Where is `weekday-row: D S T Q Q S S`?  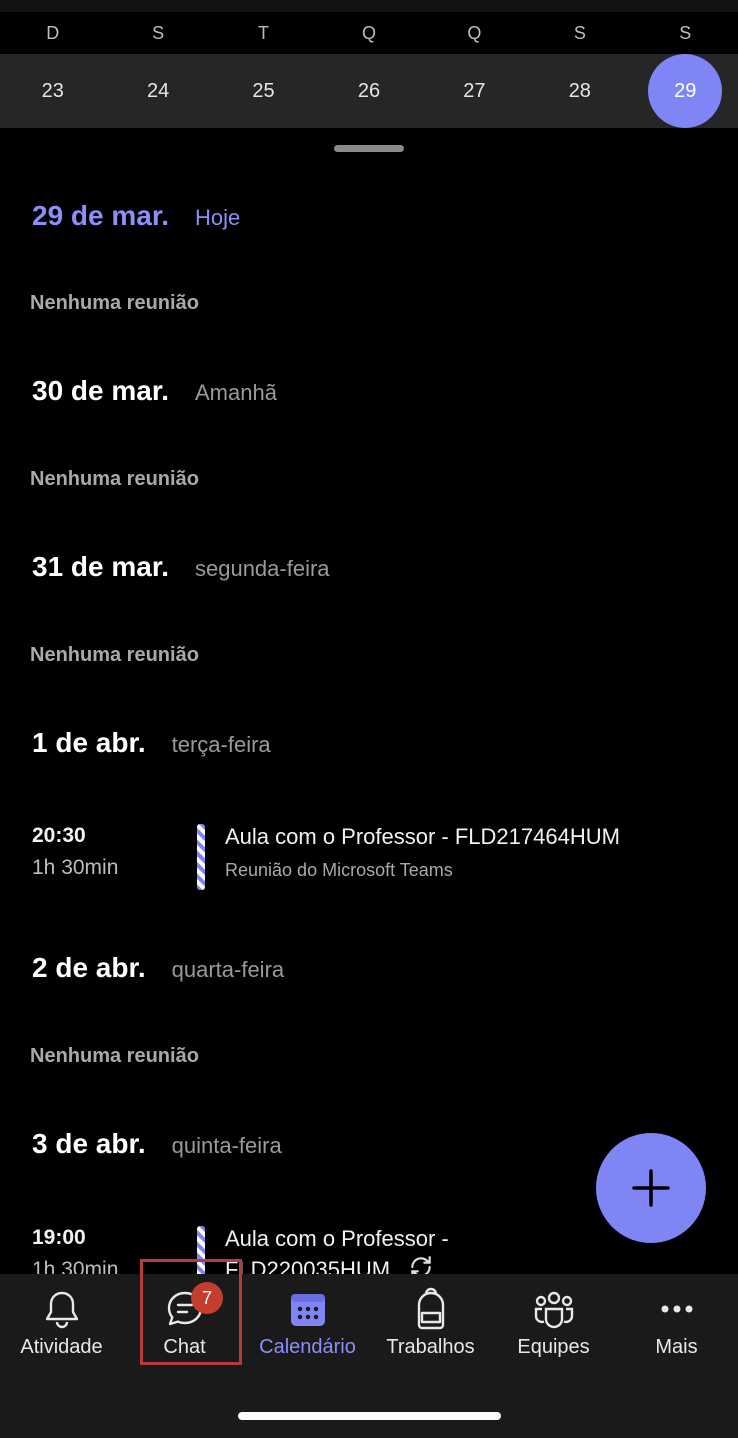
weekday-row: D S T Q Q S S is located at coordinates (369, 33).